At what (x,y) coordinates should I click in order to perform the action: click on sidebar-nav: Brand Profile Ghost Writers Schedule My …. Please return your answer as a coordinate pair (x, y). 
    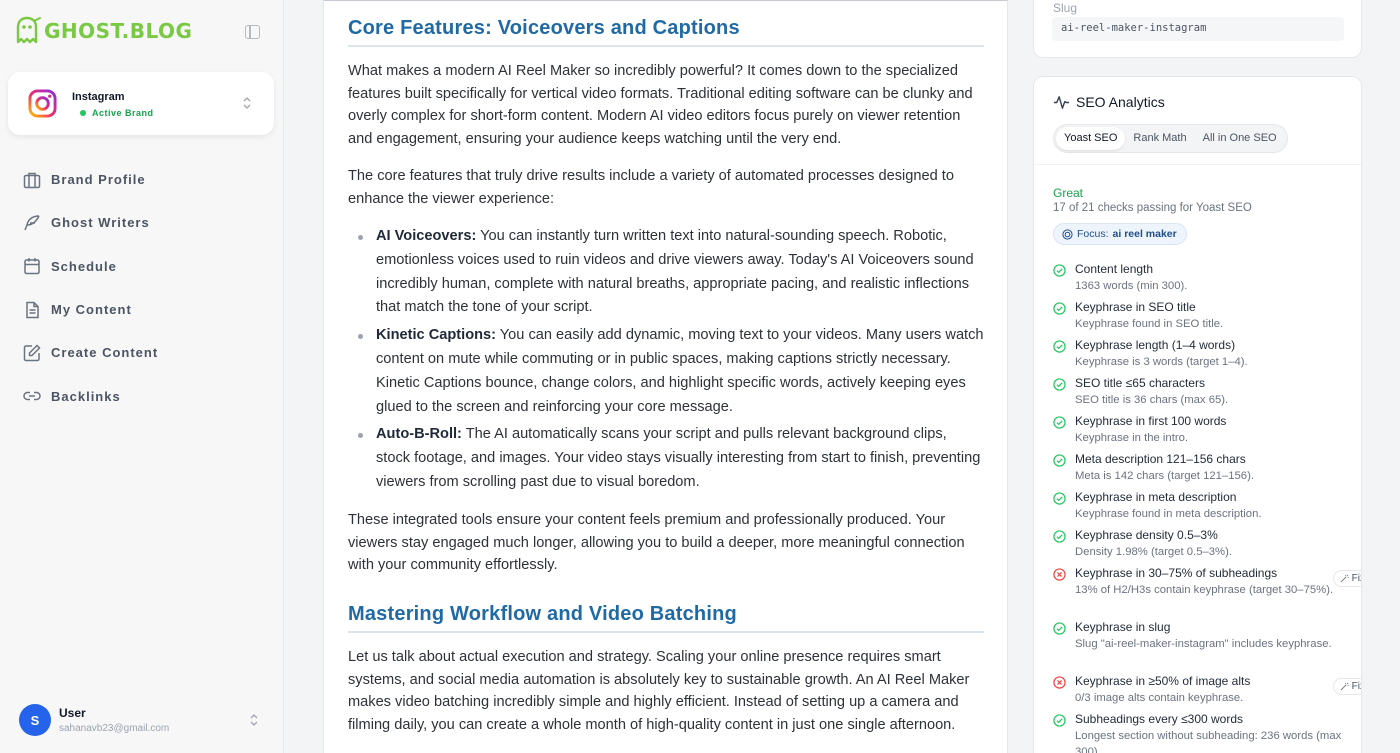
    Looking at the image, I should click on (90, 288).